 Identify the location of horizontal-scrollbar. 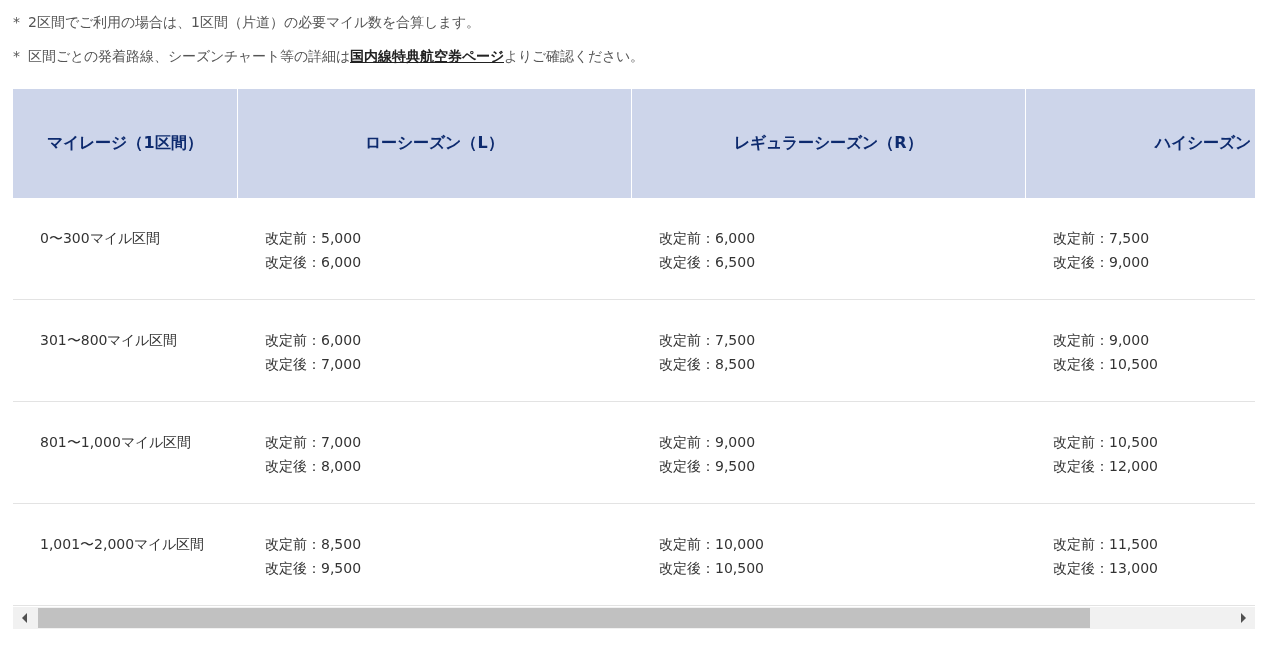
(634, 618).